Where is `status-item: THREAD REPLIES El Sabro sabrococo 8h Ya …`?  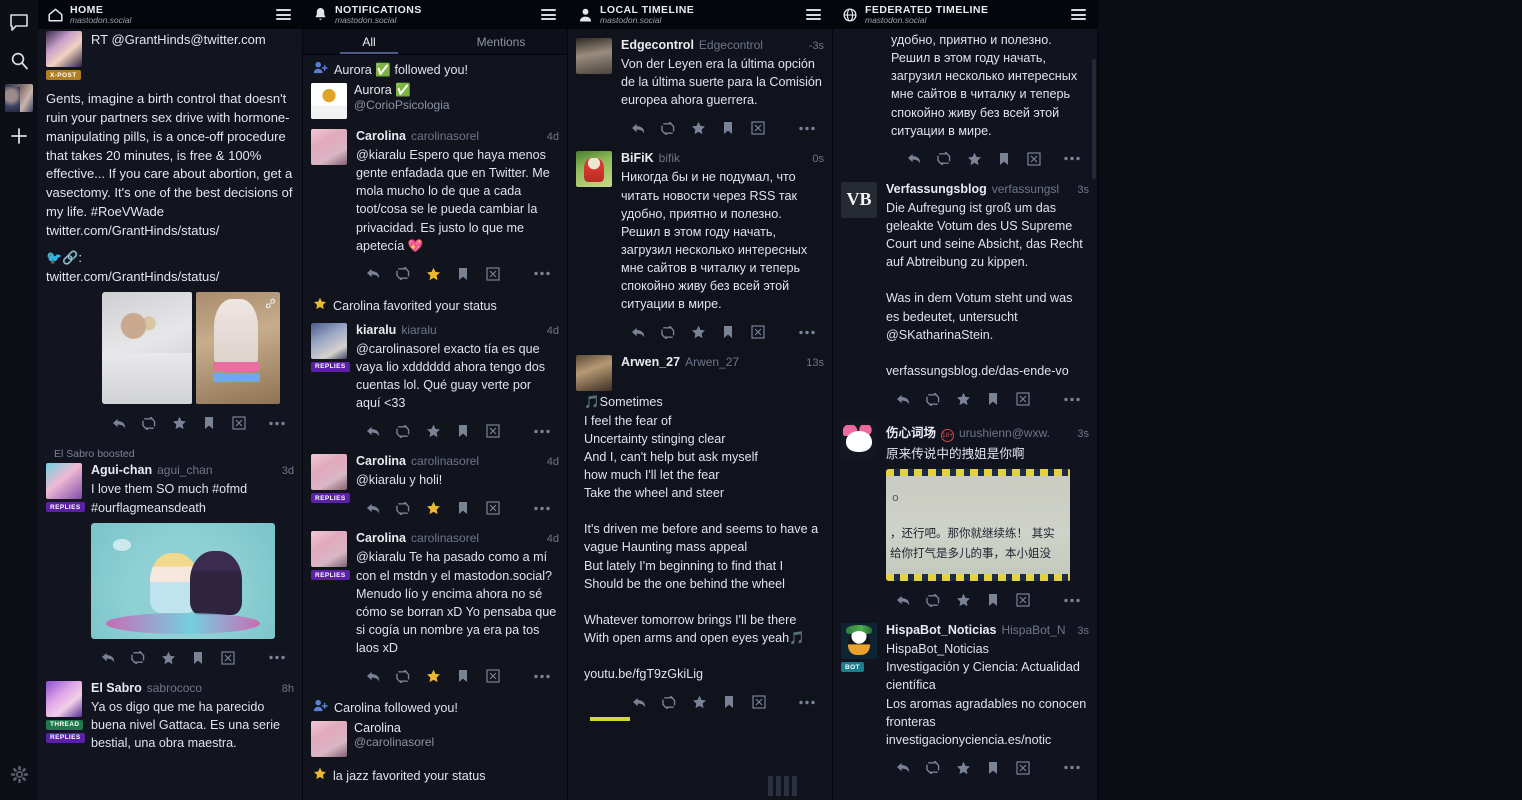
status-item: THREAD REPLIES El Sabro sabrococo 8h Ya … is located at coordinates (170, 714).